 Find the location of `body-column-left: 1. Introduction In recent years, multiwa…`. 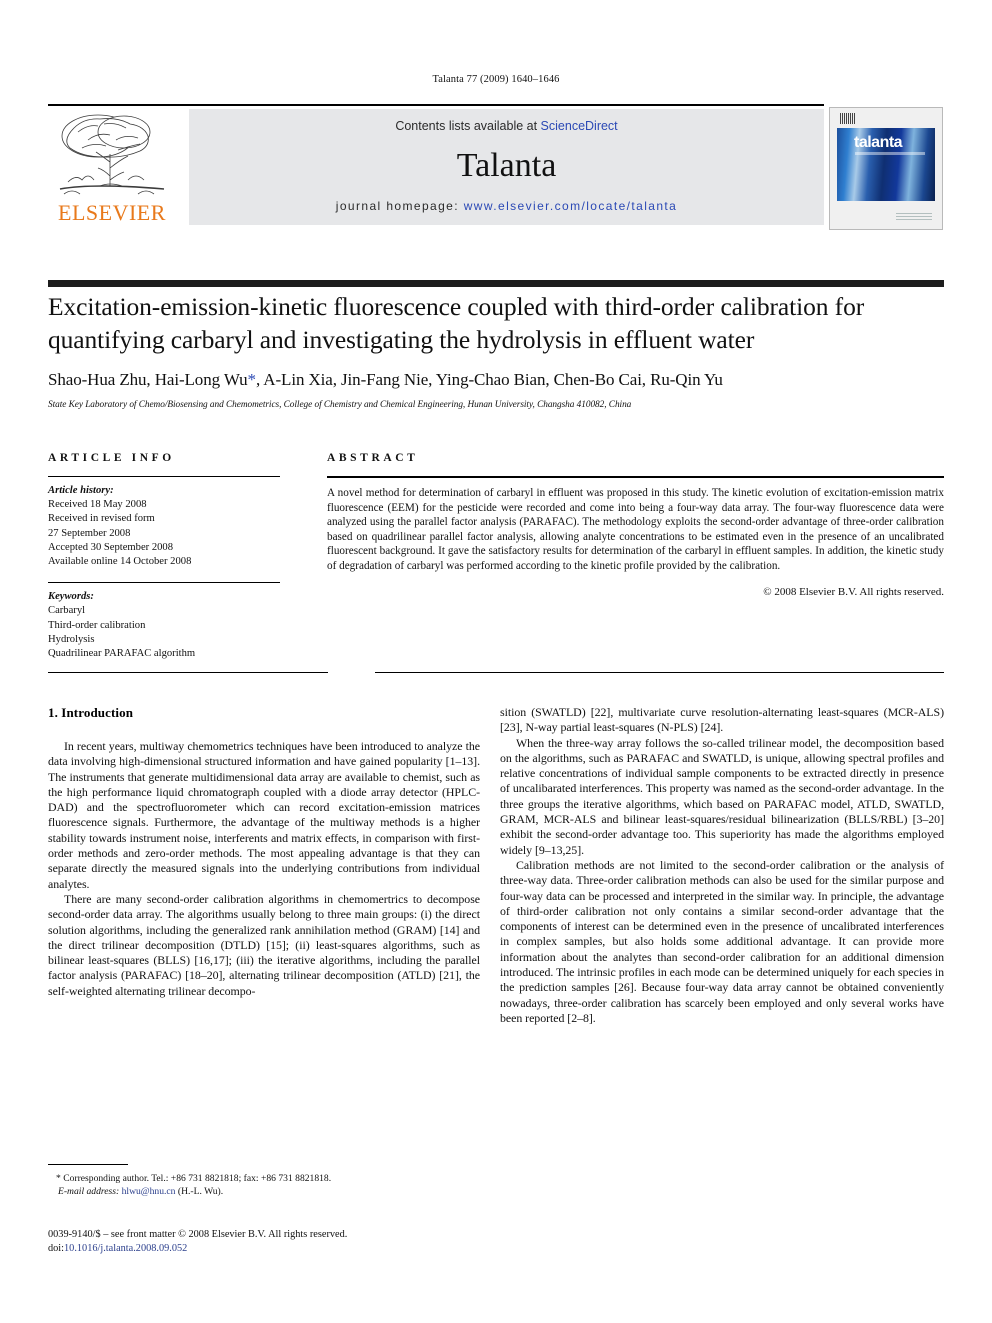

body-column-left: 1. Introduction In recent years, multiwa… is located at coordinates (264, 852).